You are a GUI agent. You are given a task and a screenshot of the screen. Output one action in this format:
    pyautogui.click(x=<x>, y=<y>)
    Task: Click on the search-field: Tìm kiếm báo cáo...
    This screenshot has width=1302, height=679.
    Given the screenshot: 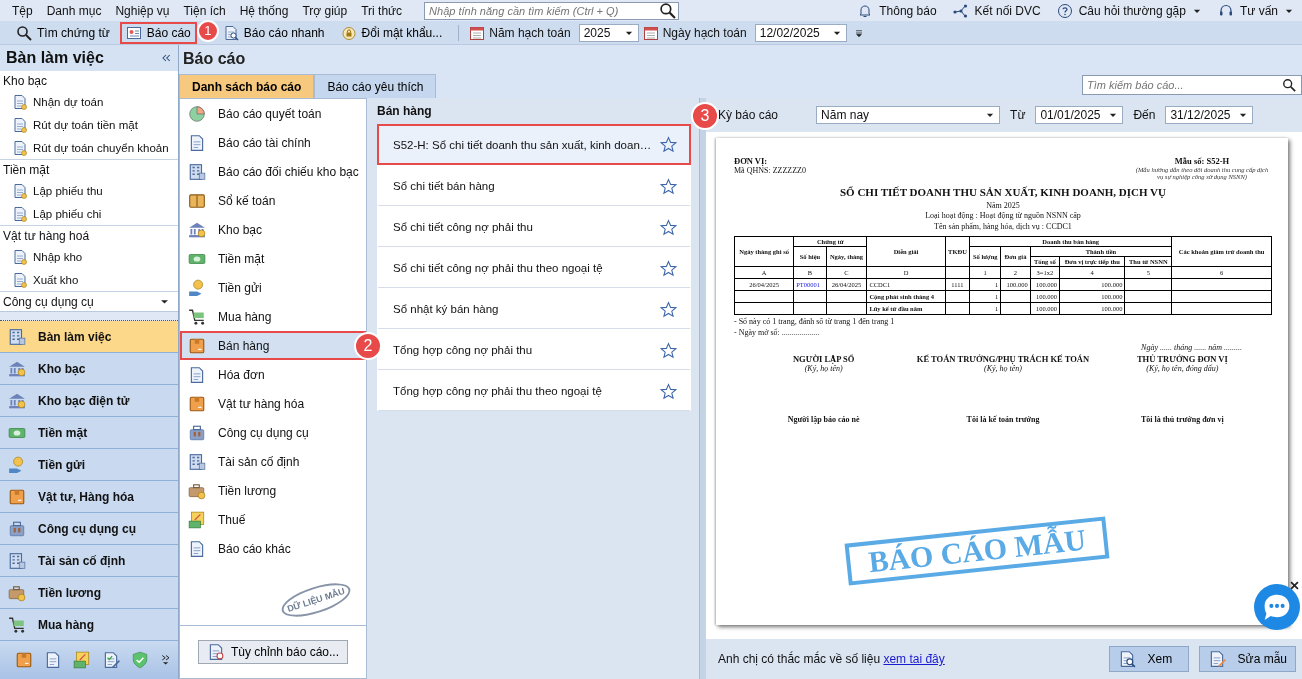 What is the action you would take?
    pyautogui.click(x=1192, y=85)
    